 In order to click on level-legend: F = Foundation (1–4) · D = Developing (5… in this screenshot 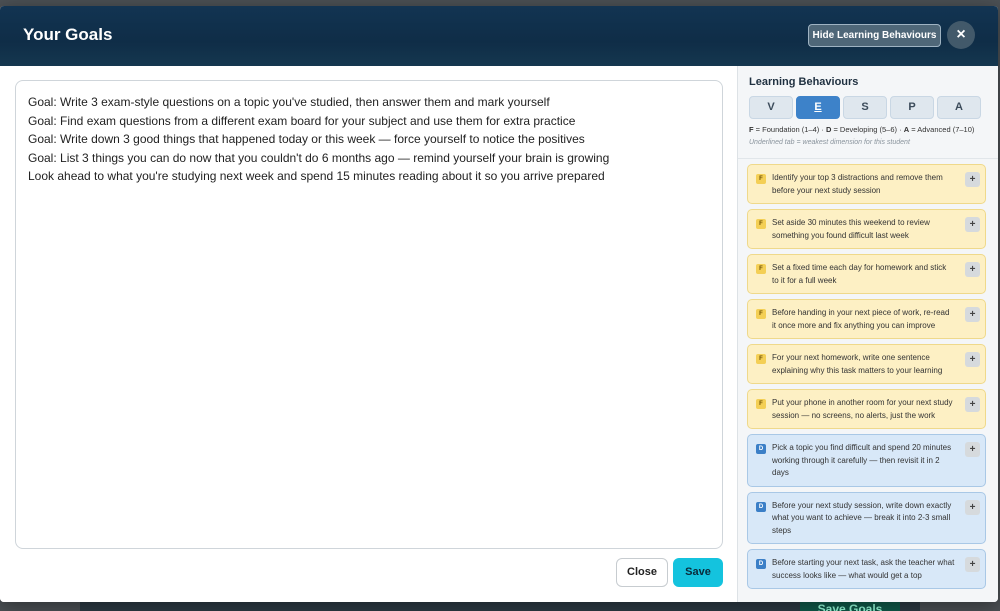, I will do `click(861, 129)`.